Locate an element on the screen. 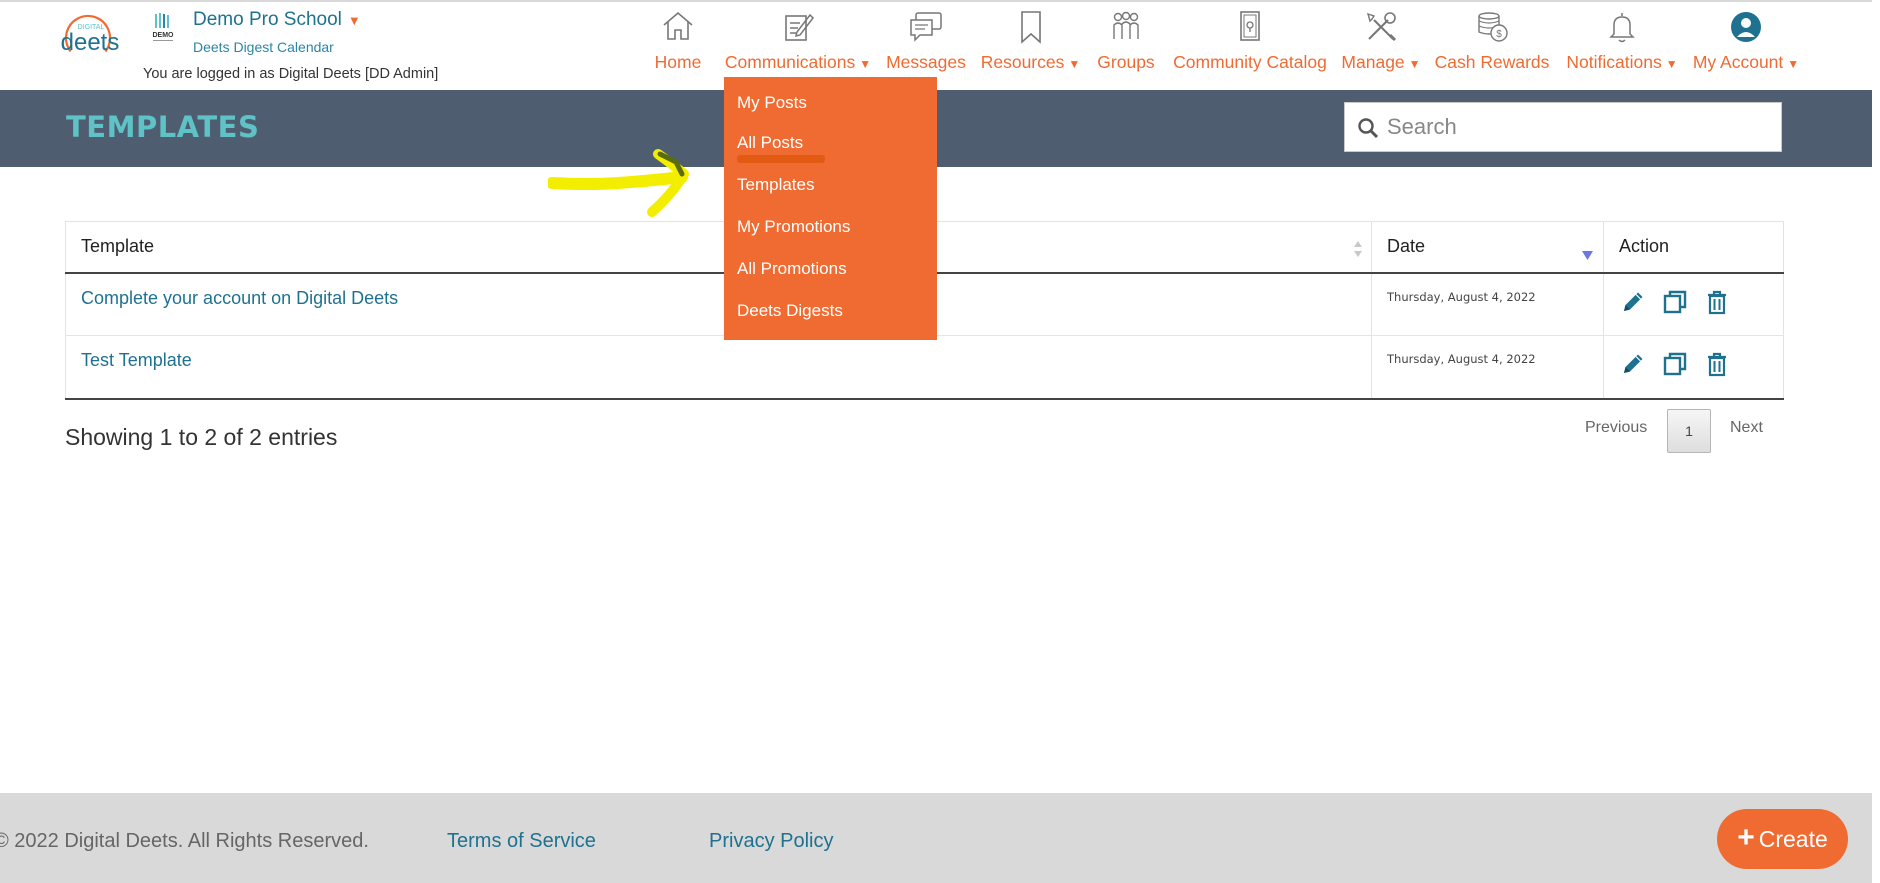 The height and width of the screenshot is (883, 1880). menu-item-deets-digests: Deets Digests is located at coordinates (790, 311).